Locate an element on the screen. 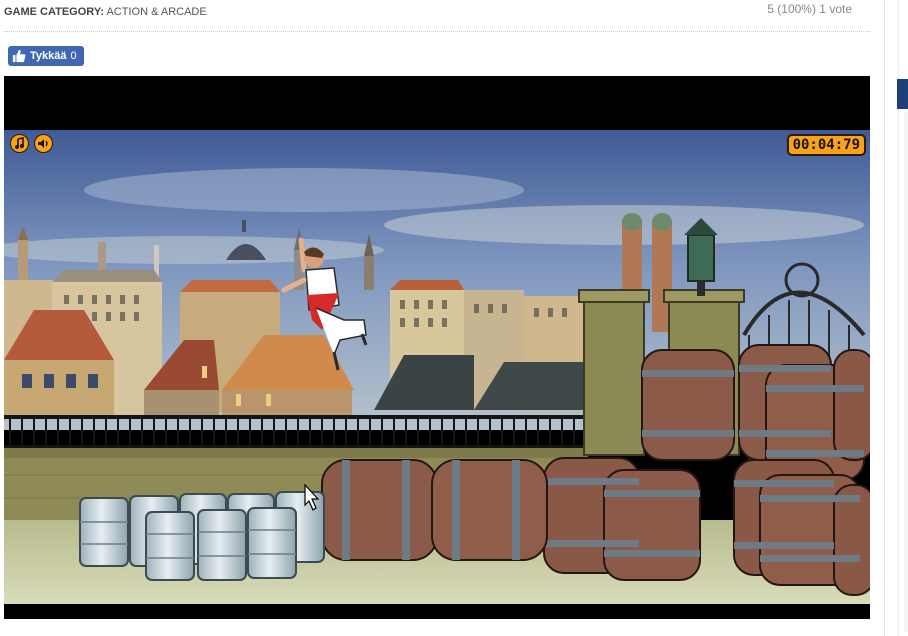 This screenshot has width=908, height=636. sound-icon is located at coordinates (43, 143).